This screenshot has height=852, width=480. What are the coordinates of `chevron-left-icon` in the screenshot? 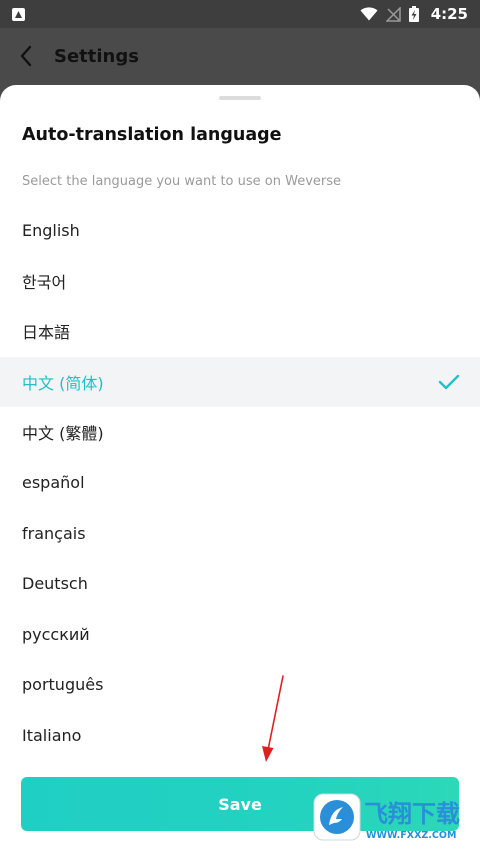 It's located at (26, 56).